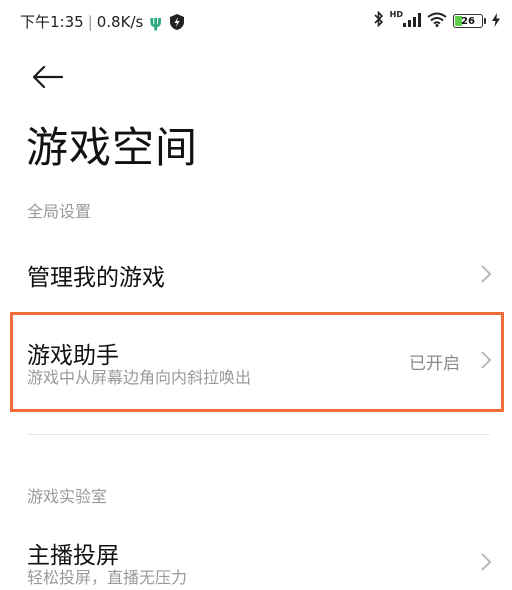  I want to click on manage-games-item: 管理我的游戏, so click(256, 273).